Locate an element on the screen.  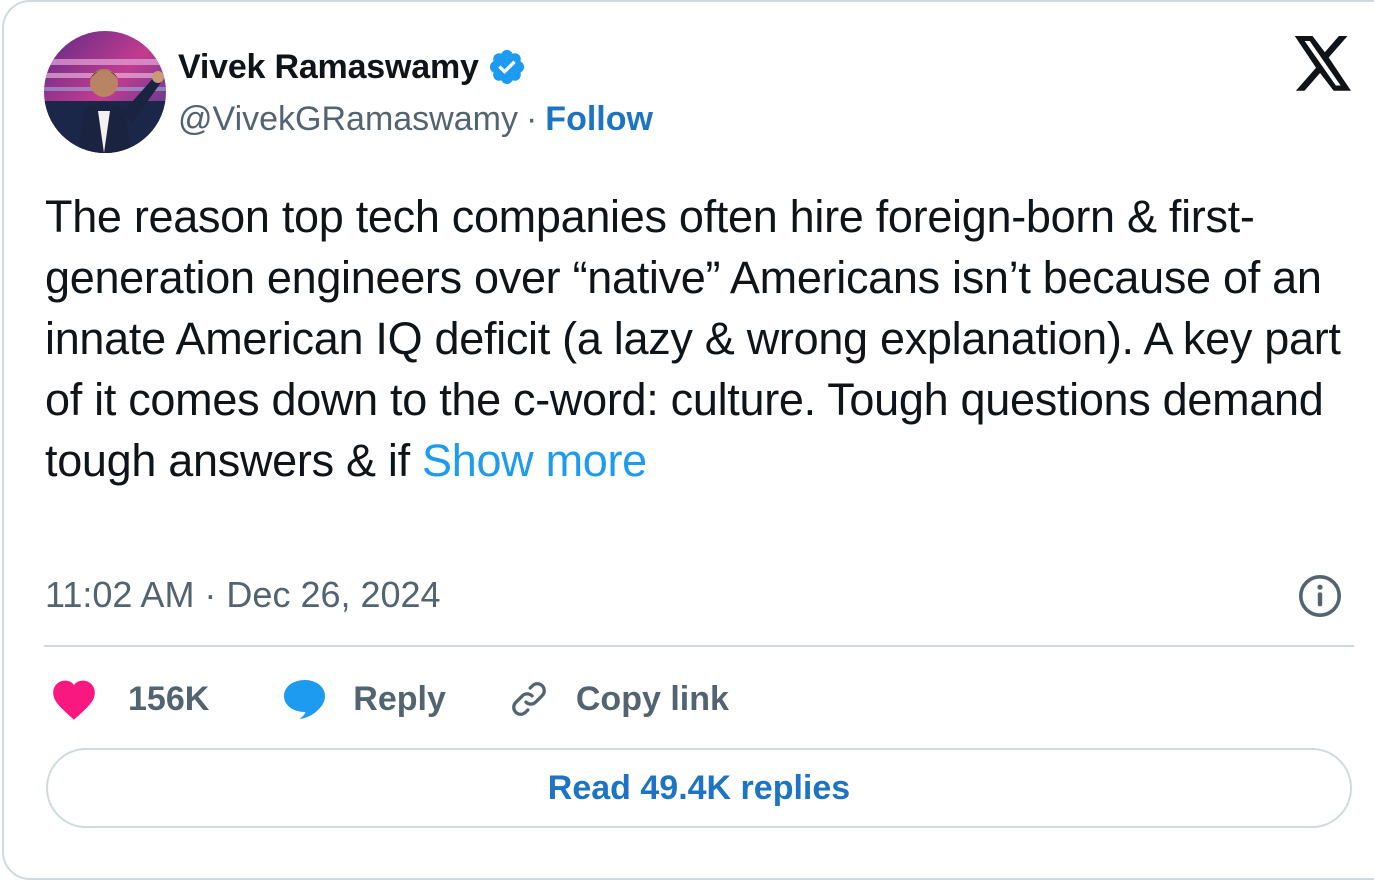
read-replies-button: Read 49.4K replies is located at coordinates (699, 788).